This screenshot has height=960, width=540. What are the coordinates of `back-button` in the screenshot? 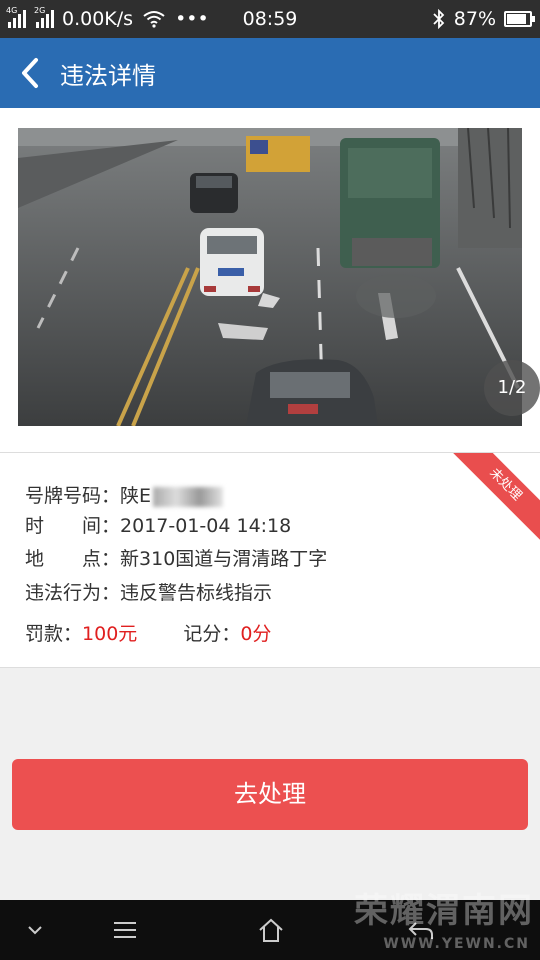 It's located at (31, 73).